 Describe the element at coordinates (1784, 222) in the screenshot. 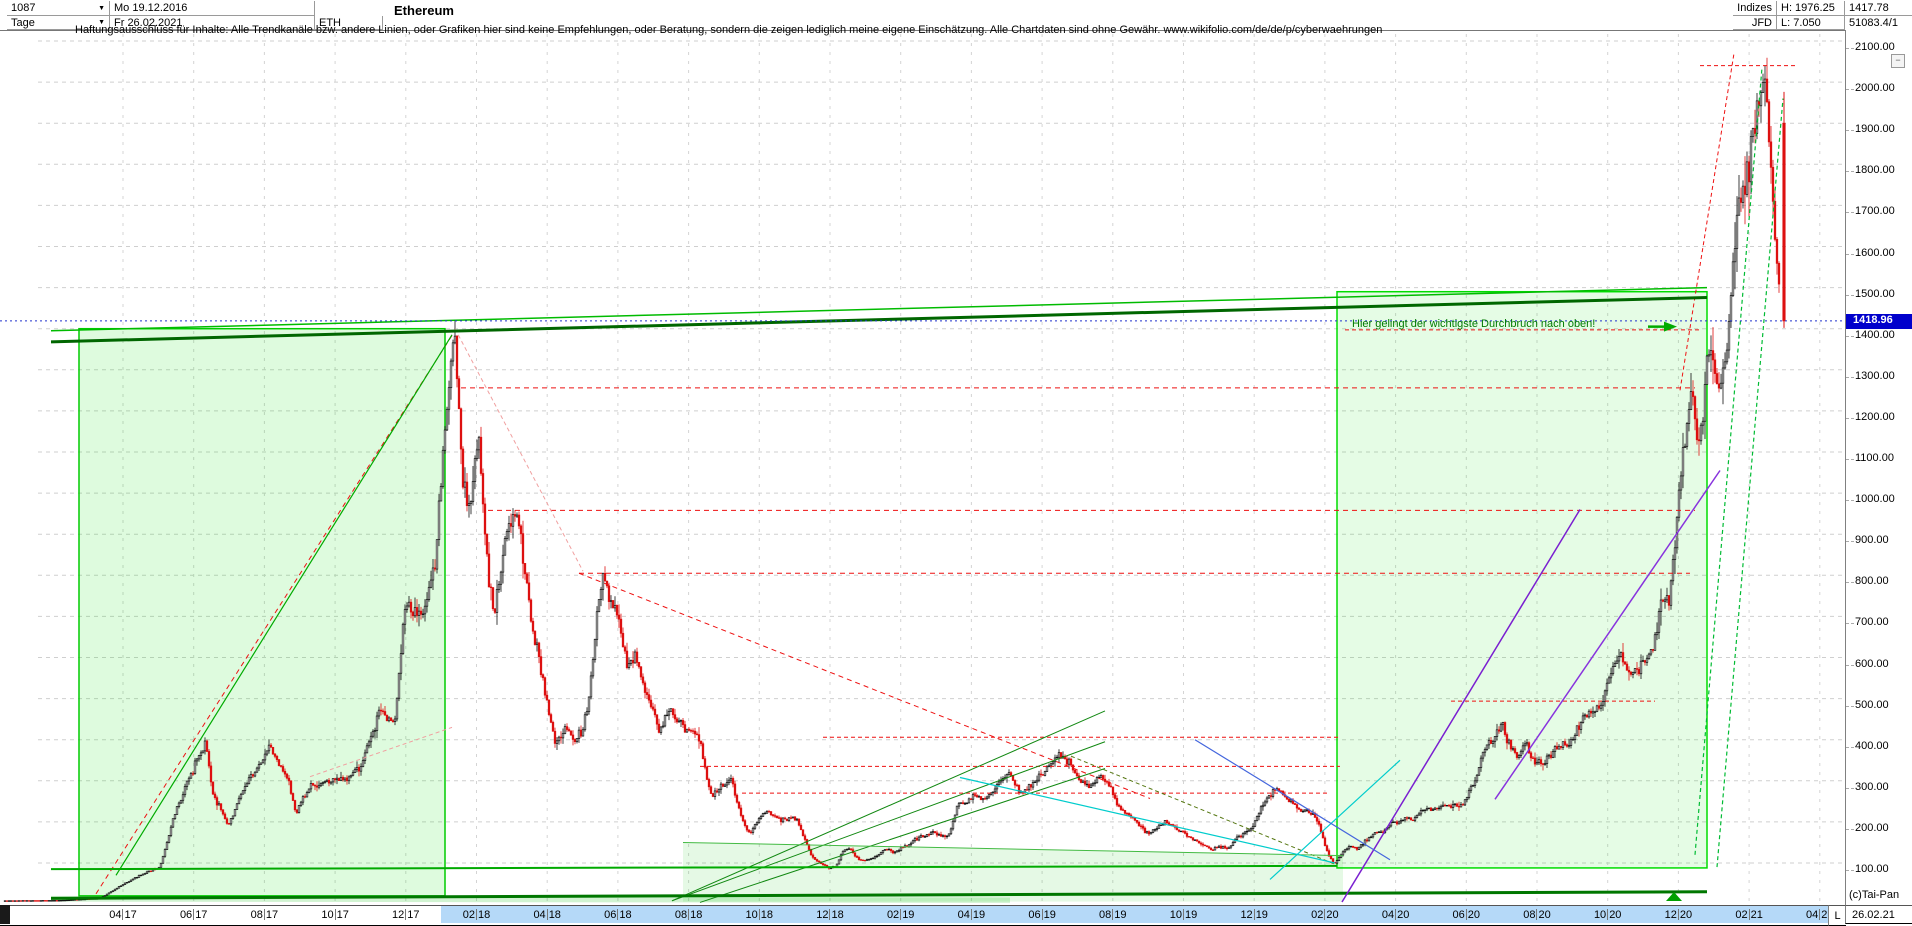

I see `last-candle-body` at that location.